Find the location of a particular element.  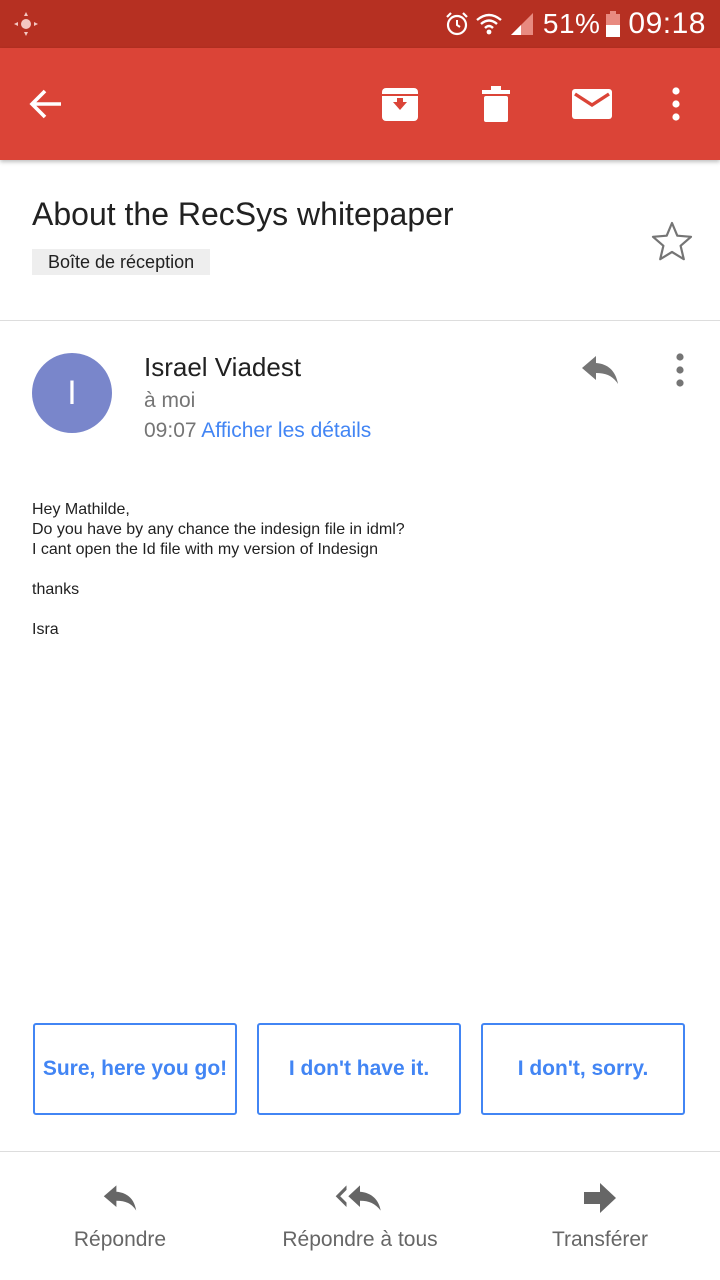

battery-icon is located at coordinates (613, 24).